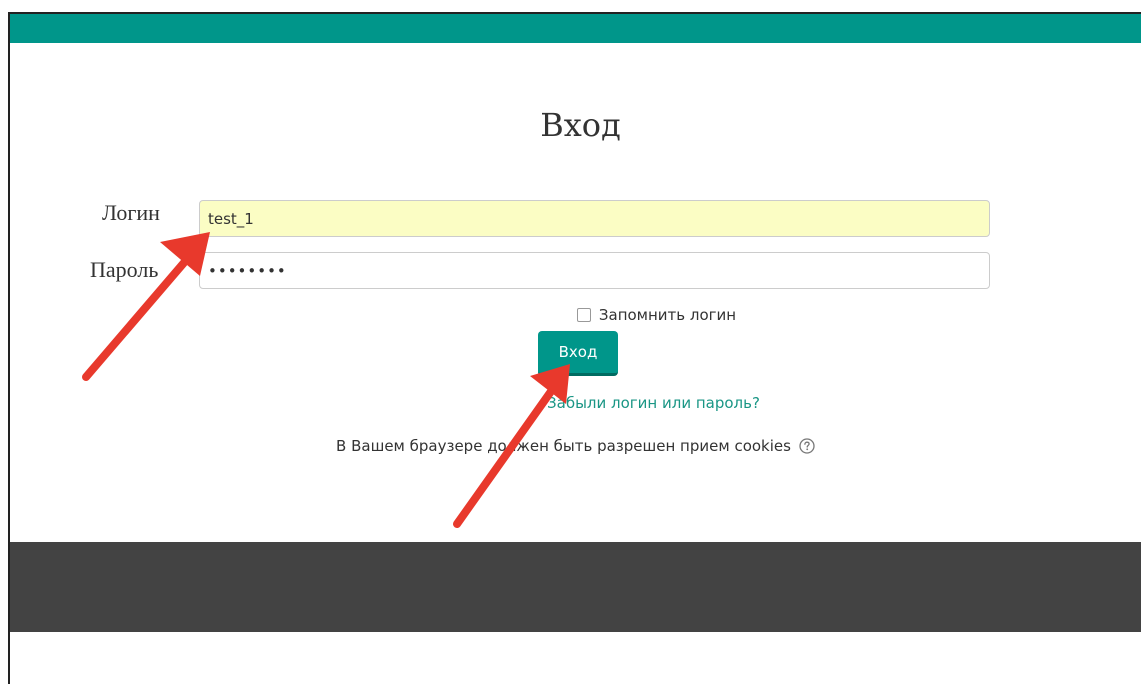  I want to click on page-title: Вход, so click(580, 125).